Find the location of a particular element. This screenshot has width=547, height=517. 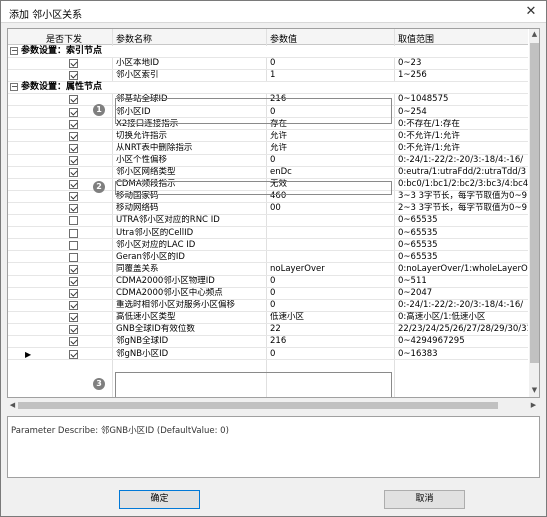

parameter-range: 0:-24/1:-22/2:-20/3:-18/4:-16/ is located at coordinates (461, 305).